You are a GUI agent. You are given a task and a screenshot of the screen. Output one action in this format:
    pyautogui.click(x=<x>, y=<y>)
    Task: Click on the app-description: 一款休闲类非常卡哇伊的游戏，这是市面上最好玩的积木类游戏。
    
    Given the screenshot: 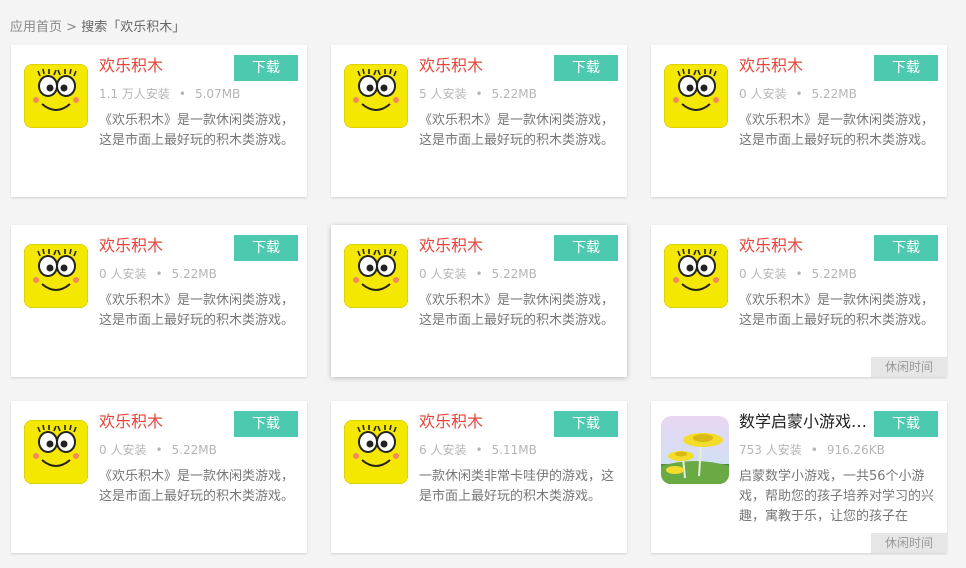 What is the action you would take?
    pyautogui.click(x=517, y=486)
    